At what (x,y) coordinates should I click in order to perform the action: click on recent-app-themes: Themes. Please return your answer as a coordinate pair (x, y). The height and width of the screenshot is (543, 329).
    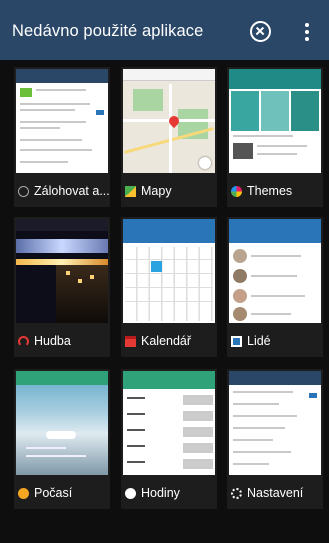
    Looking at the image, I should click on (275, 137).